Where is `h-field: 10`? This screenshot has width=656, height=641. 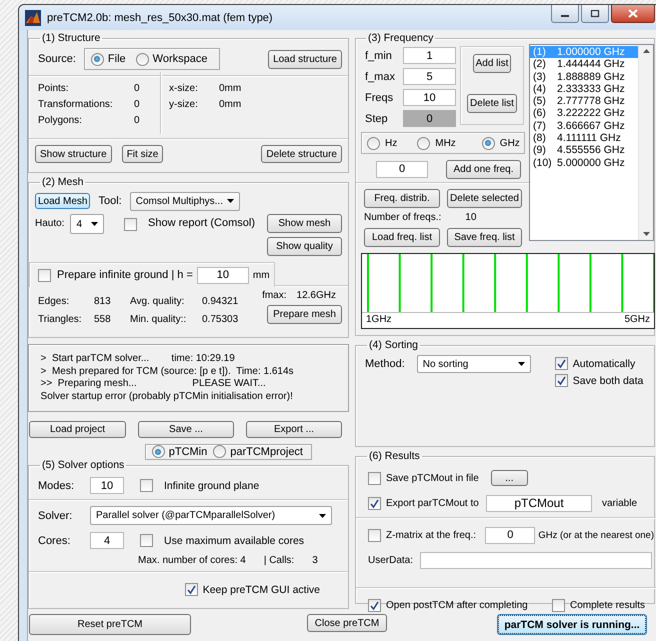 h-field: 10 is located at coordinates (222, 275).